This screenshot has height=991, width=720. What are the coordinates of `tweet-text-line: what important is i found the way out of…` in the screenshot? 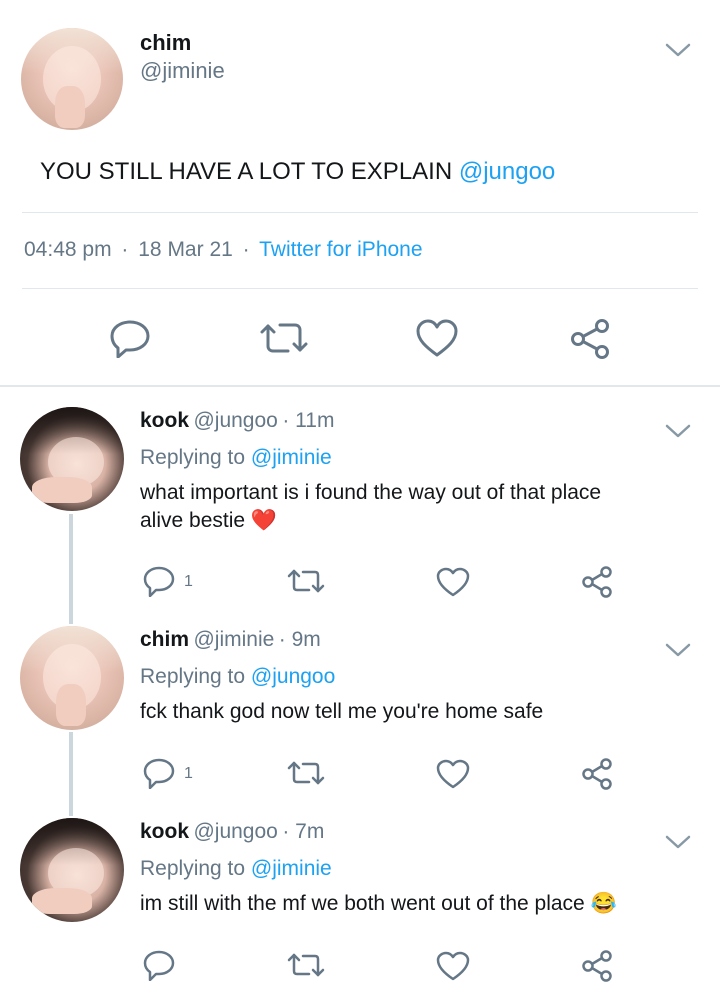 It's located at (371, 492).